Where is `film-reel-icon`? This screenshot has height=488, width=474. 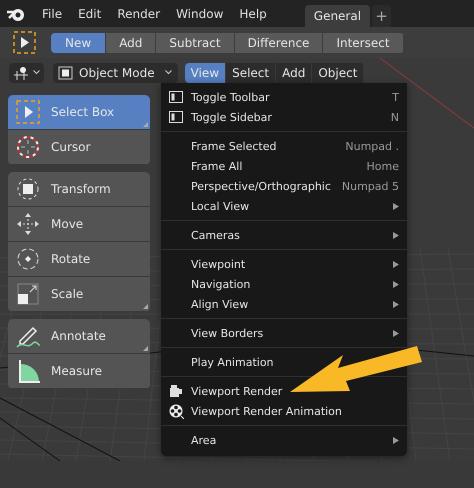
film-reel-icon is located at coordinates (176, 411).